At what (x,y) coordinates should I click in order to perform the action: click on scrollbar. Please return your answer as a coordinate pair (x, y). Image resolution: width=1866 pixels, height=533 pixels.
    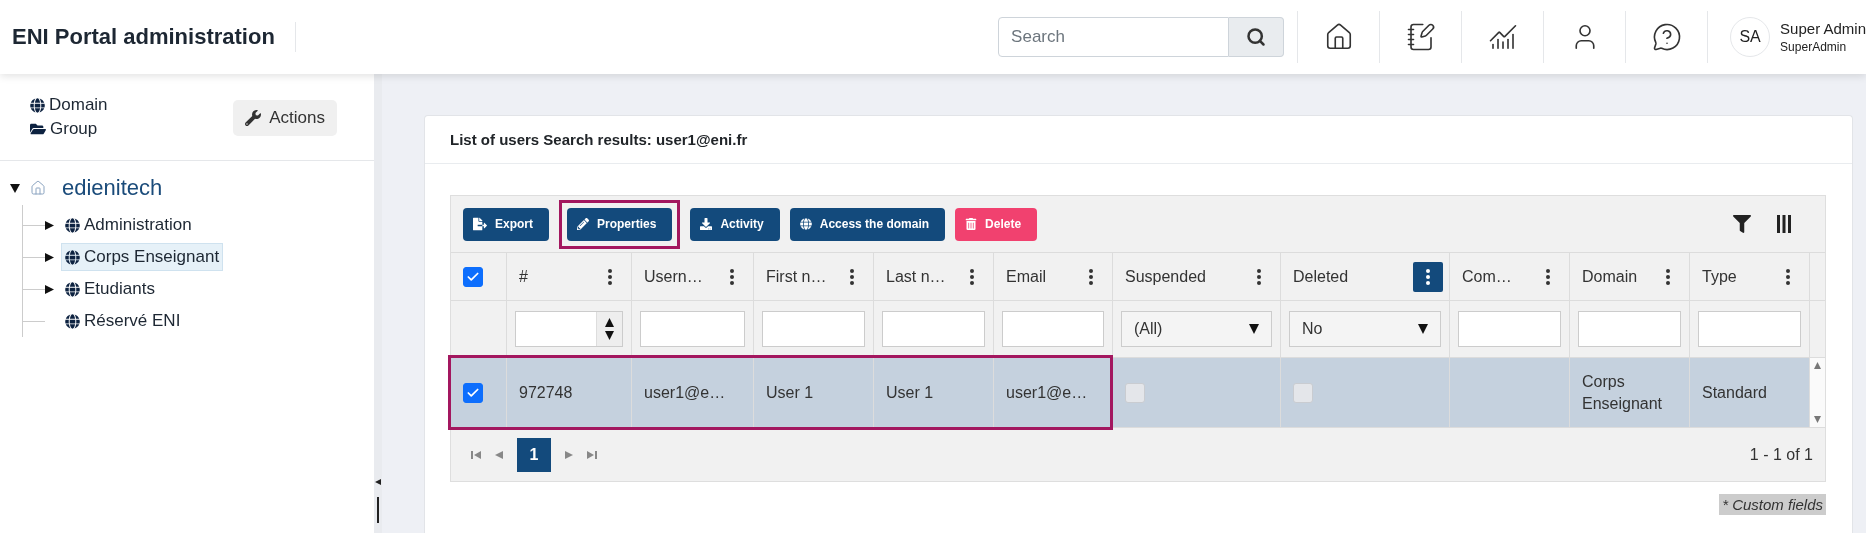
    Looking at the image, I should click on (1817, 392).